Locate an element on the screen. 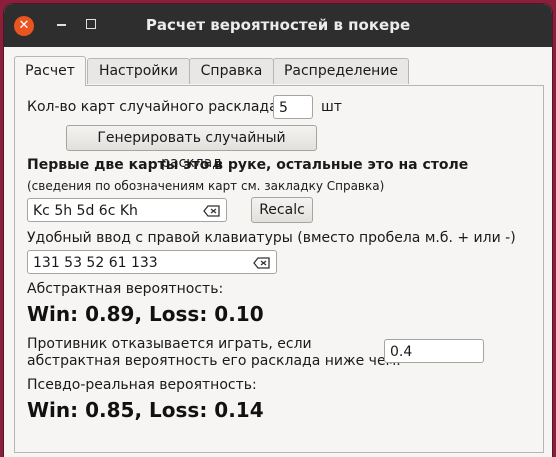 This screenshot has width=556, height=457. titlebar: ✕ Расчет вероятностей в покере is located at coordinates (278, 25).